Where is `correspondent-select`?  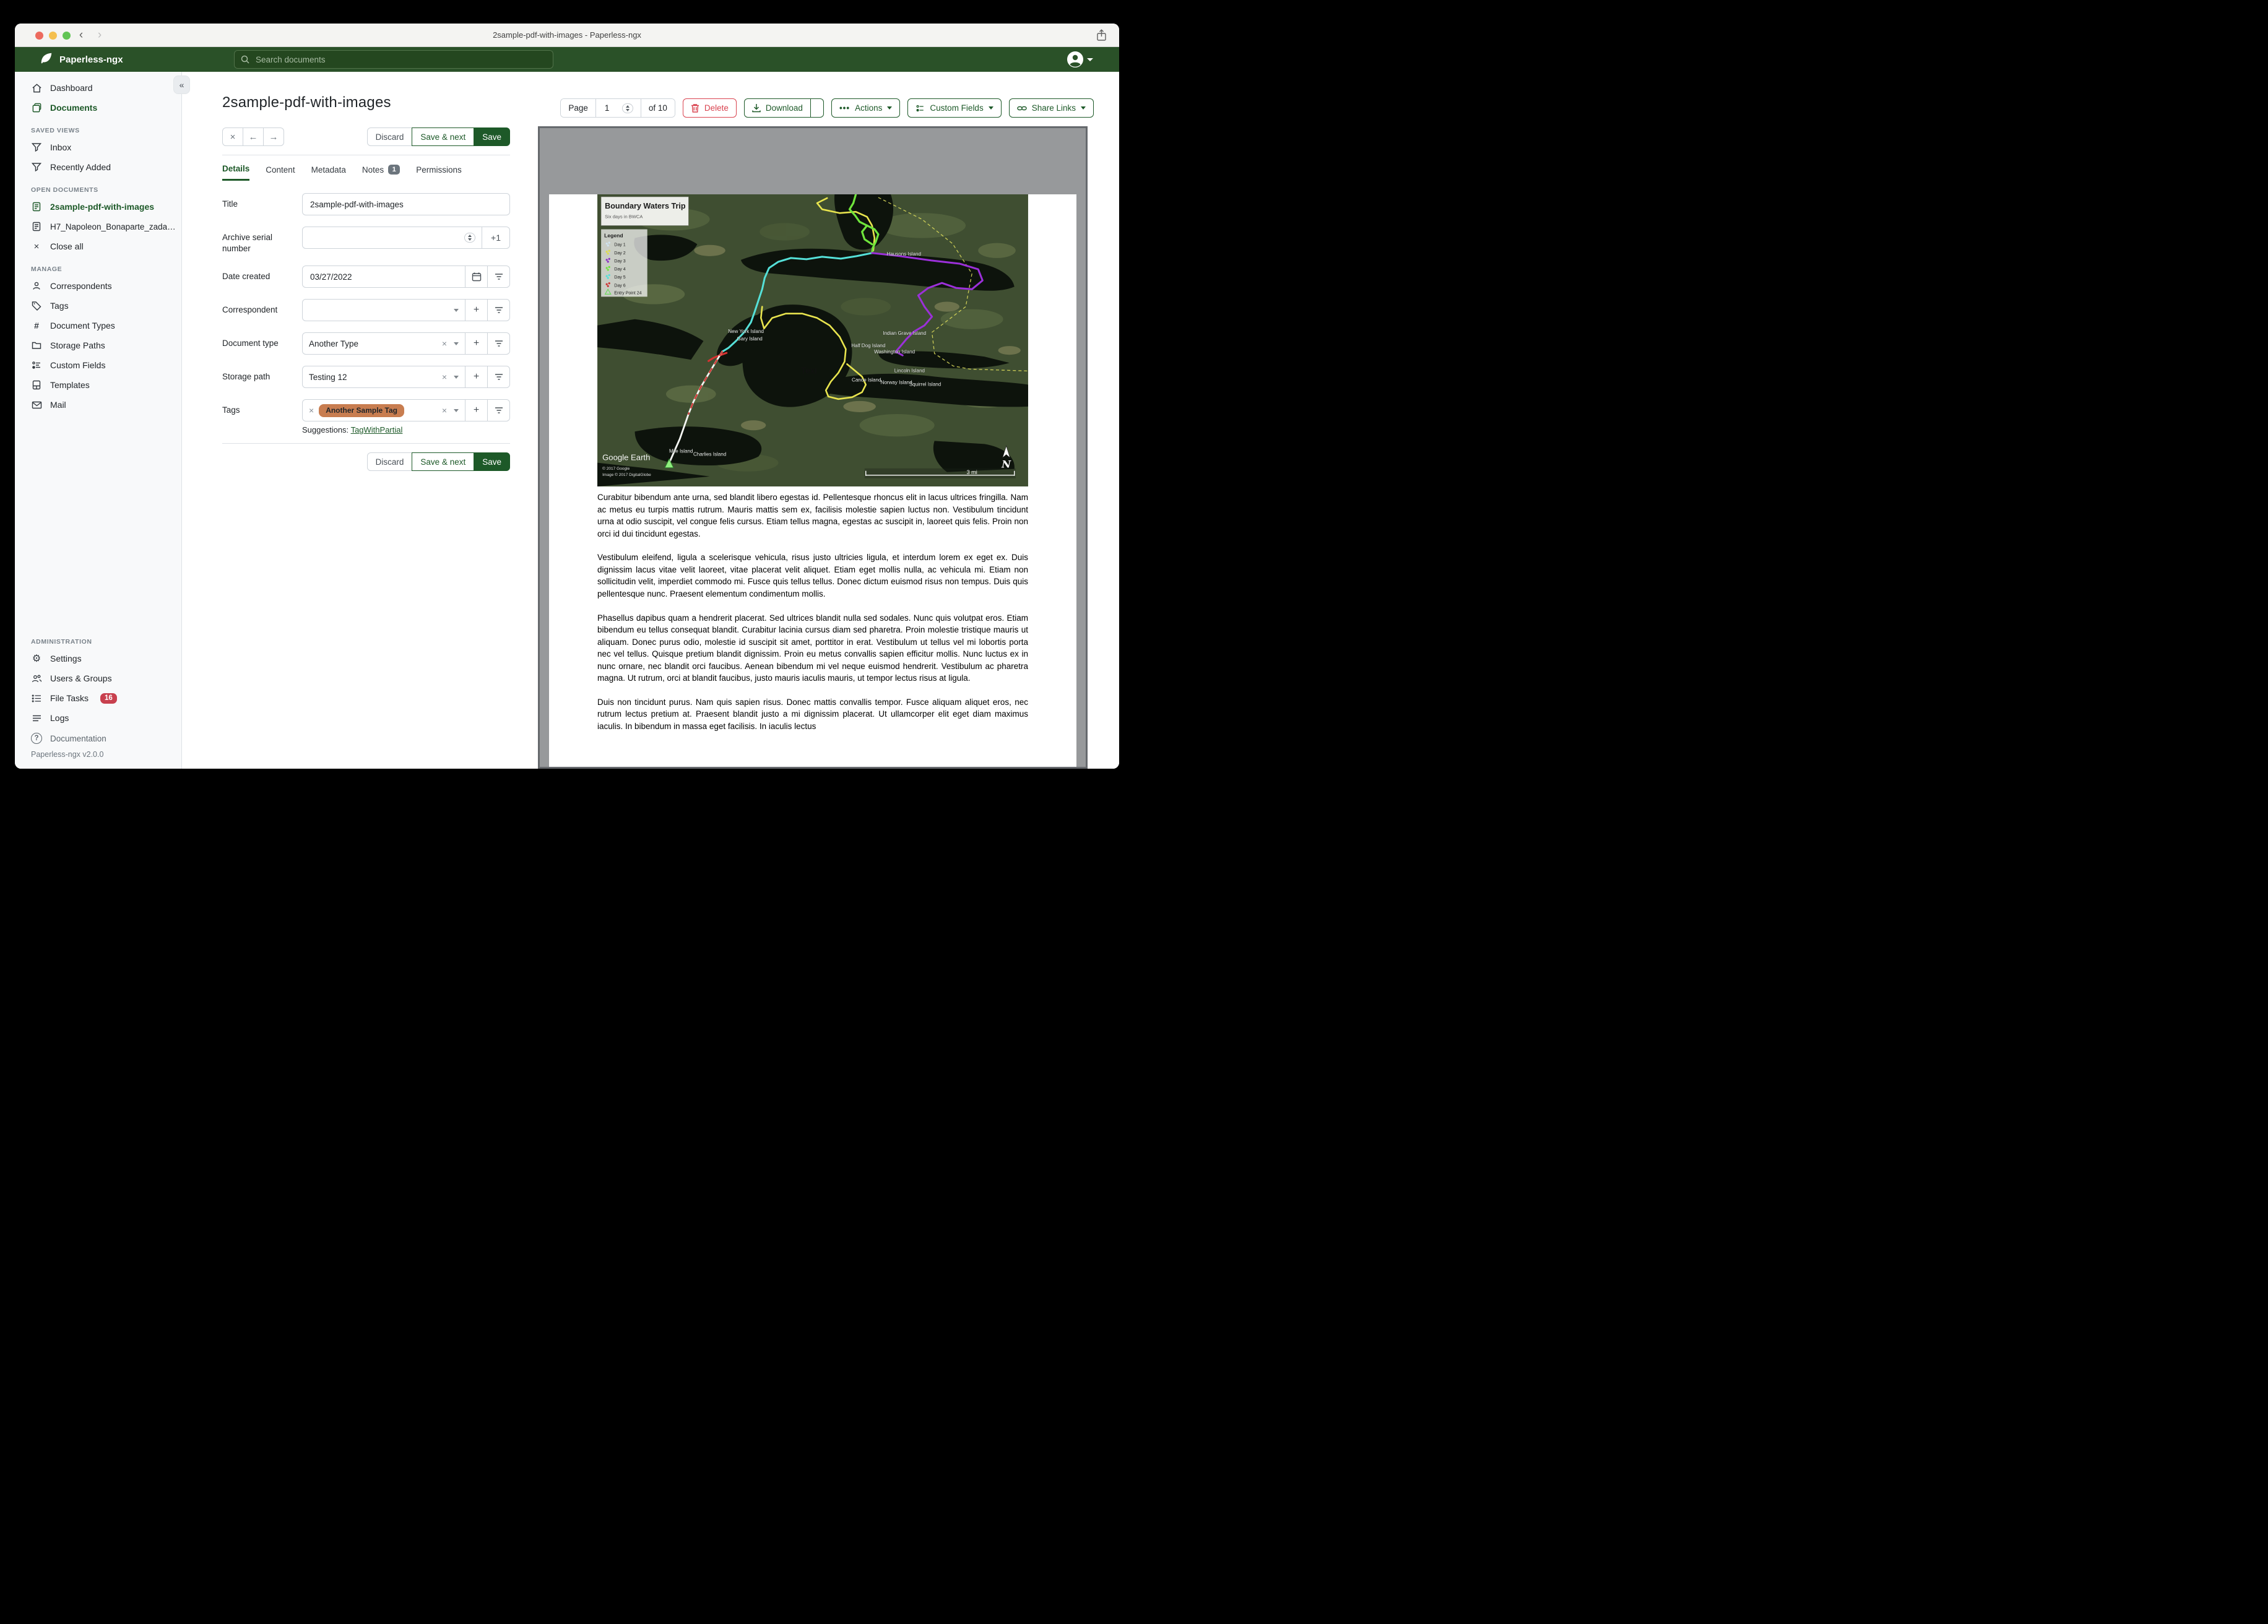
correspondent-select is located at coordinates (383, 310).